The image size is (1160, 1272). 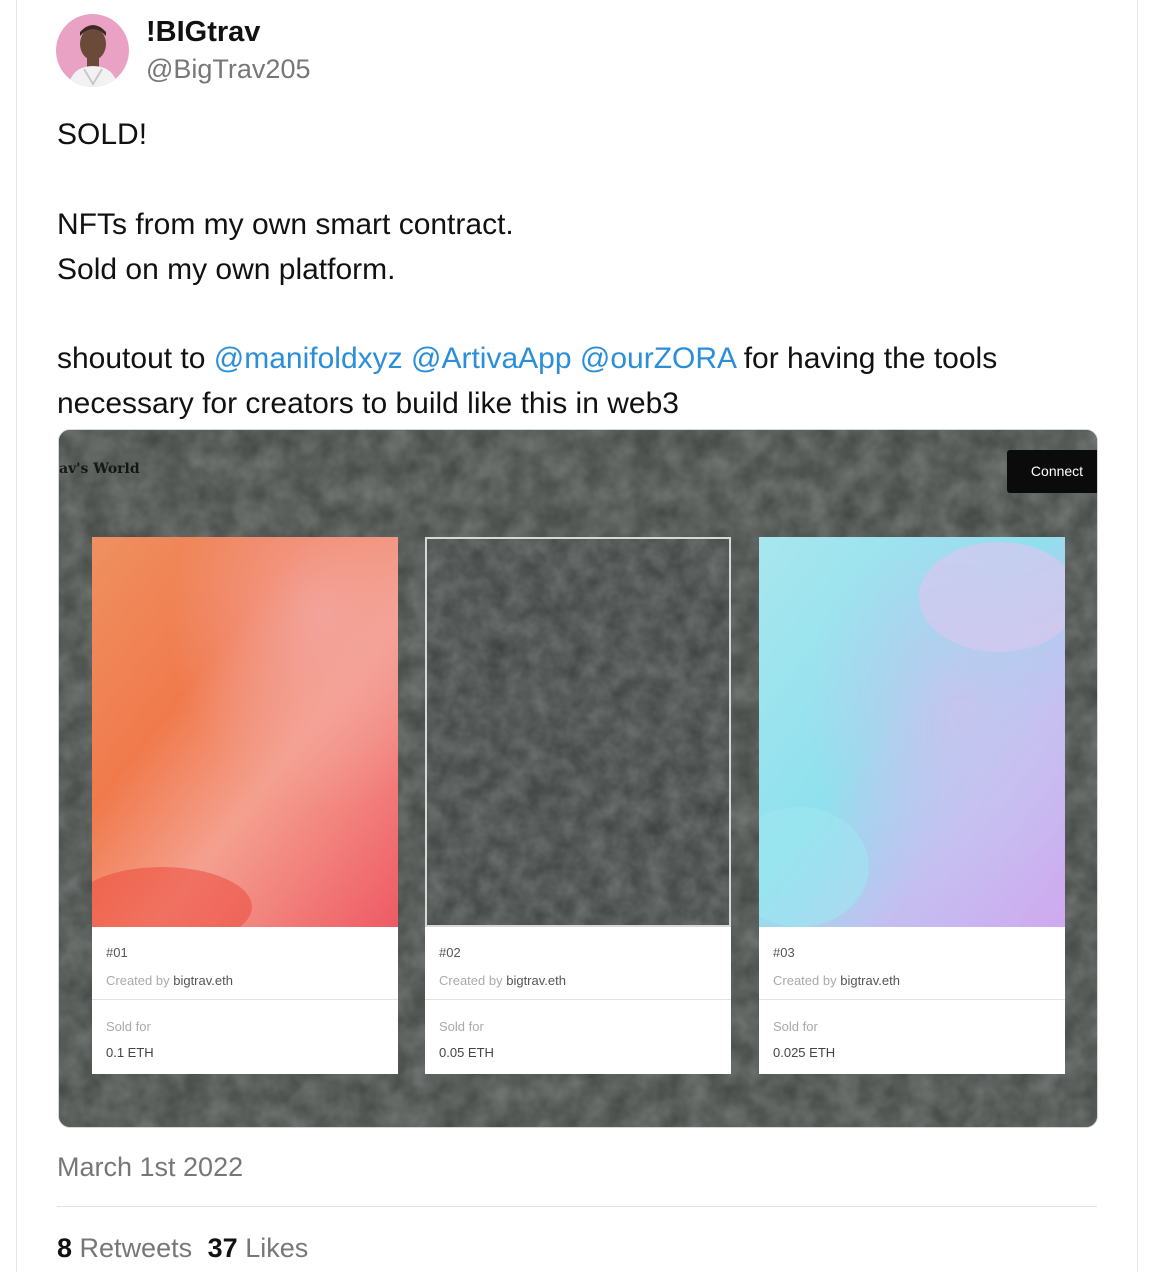 I want to click on retweets-count: 8, so click(x=64, y=1248).